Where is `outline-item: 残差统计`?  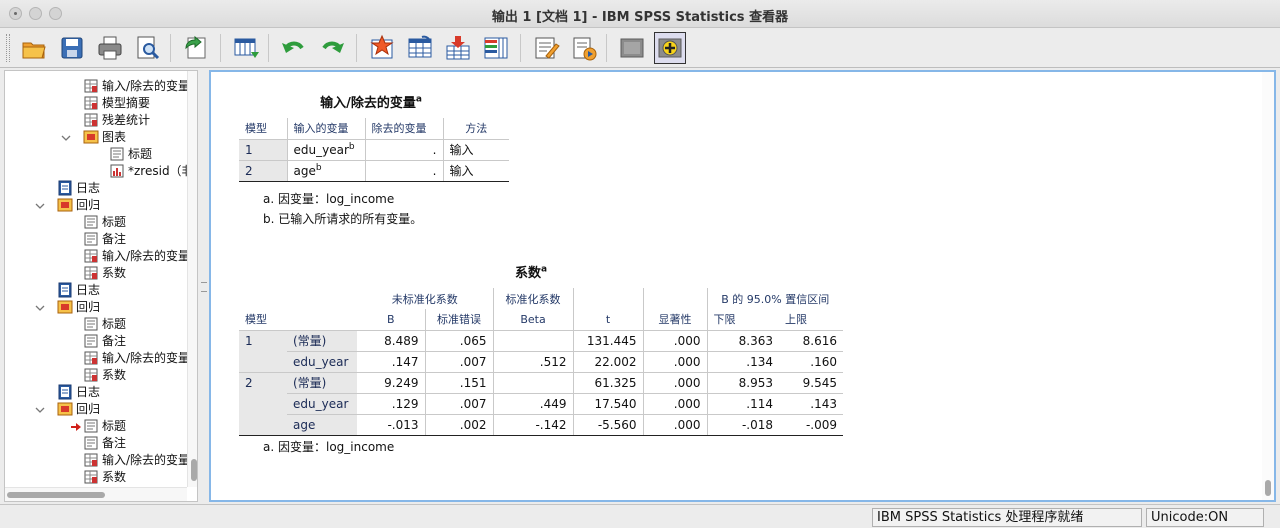
outline-item: 残差统计 is located at coordinates (116, 119).